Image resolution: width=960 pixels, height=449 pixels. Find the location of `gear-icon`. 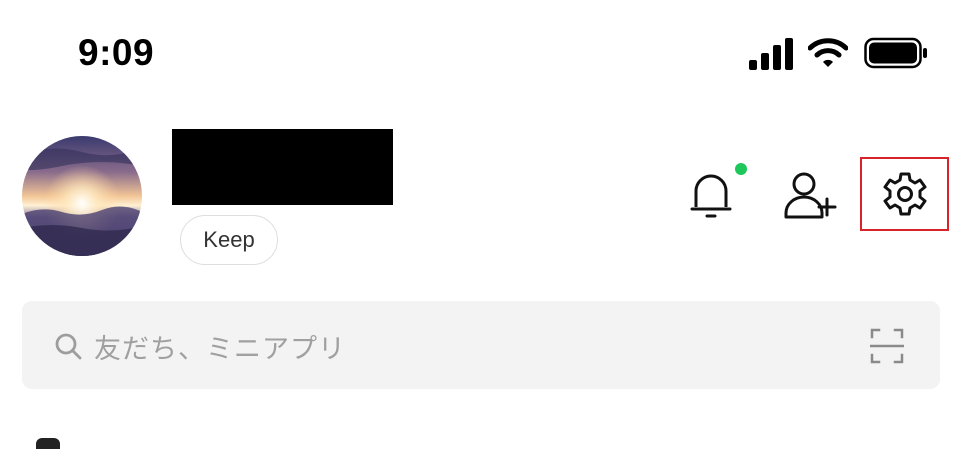

gear-icon is located at coordinates (904, 194).